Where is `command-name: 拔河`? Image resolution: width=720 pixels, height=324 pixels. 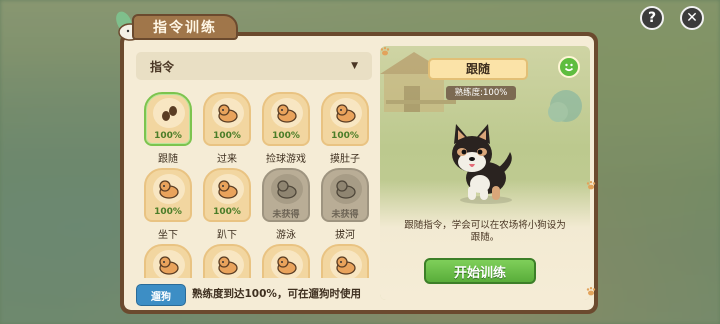
command-name: 拔河 is located at coordinates (345, 235).